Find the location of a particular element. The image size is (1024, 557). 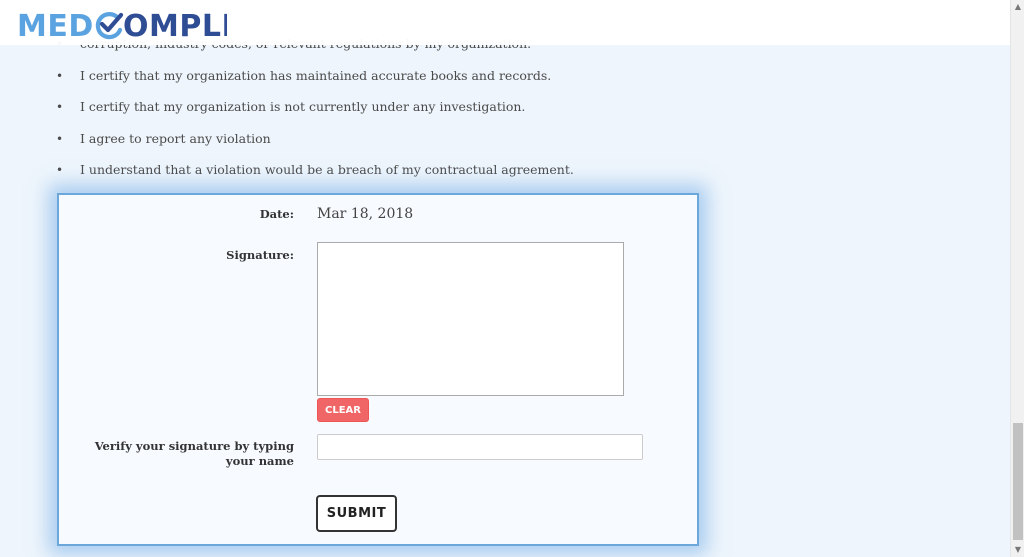

medcompli-logo: MED OMPLI is located at coordinates (122, 27).